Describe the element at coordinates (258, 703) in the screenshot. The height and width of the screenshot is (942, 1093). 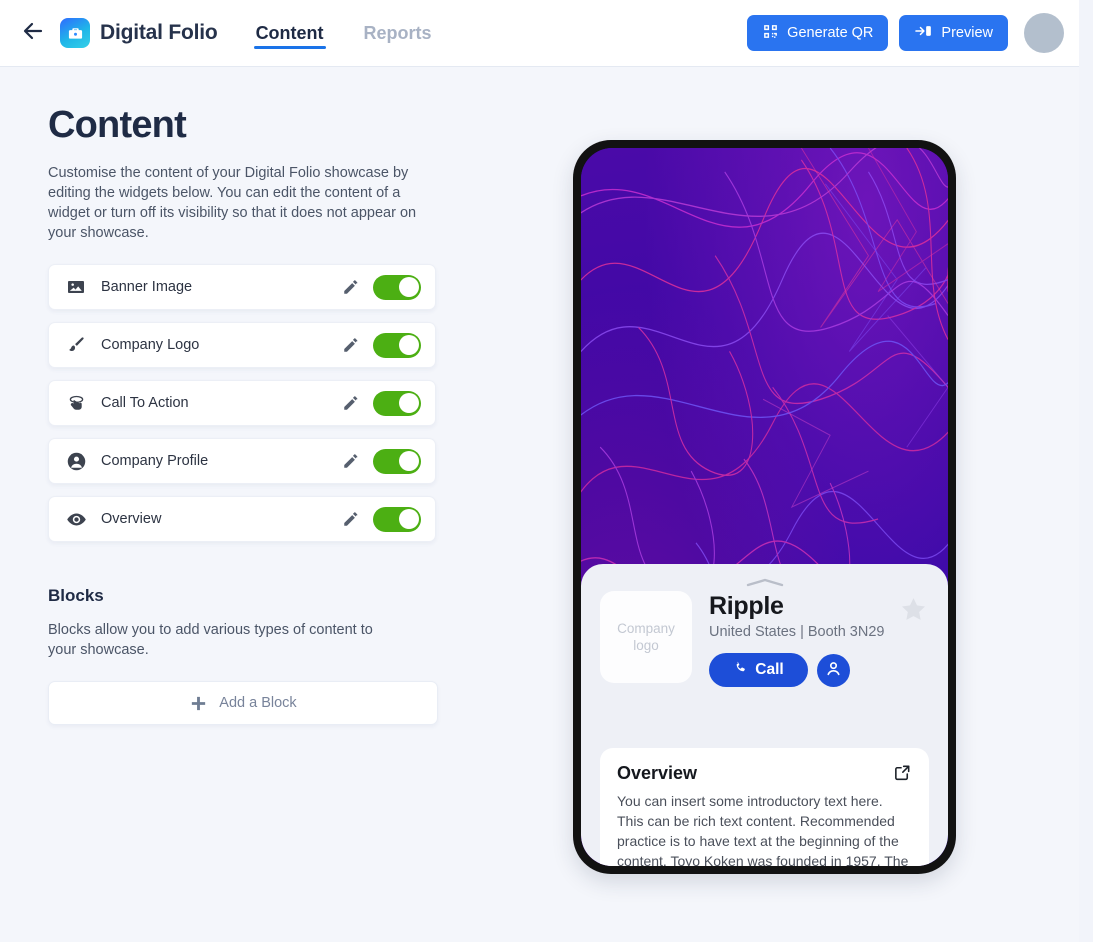
I see `add-a-block-label: Add a Block` at that location.